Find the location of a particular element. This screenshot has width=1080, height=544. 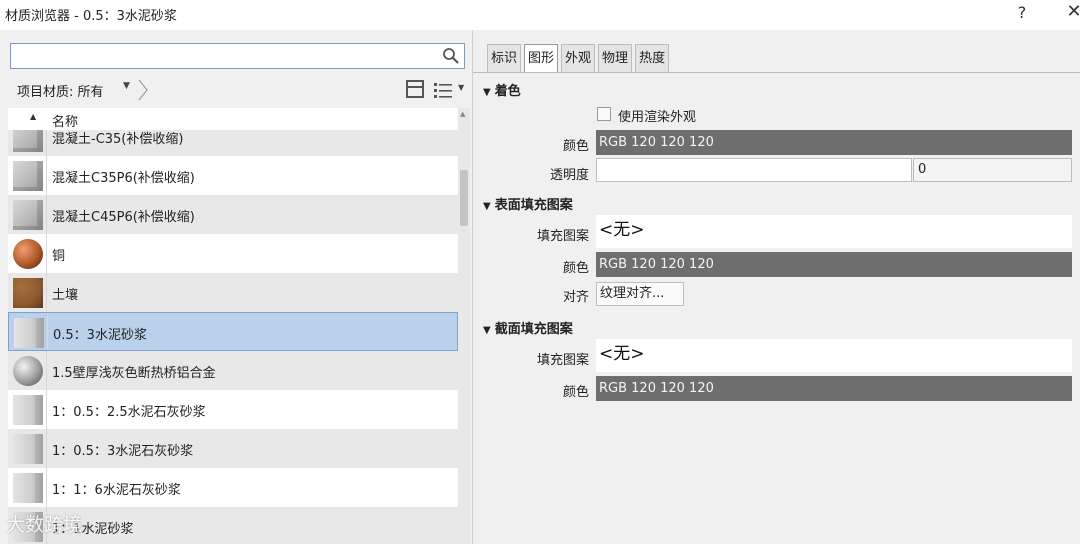

toggle-panel-icon is located at coordinates (415, 89).